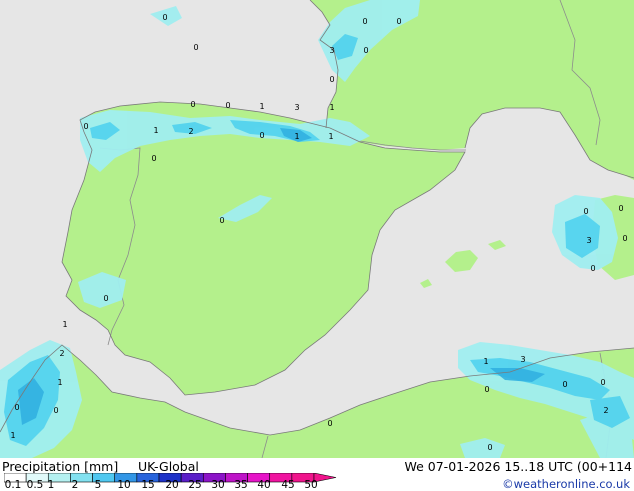 Image resolution: width=634 pixels, height=491 pixels. Describe the element at coordinates (218, 485) in the screenshot. I see `colorbar-tick-label: 30` at that location.